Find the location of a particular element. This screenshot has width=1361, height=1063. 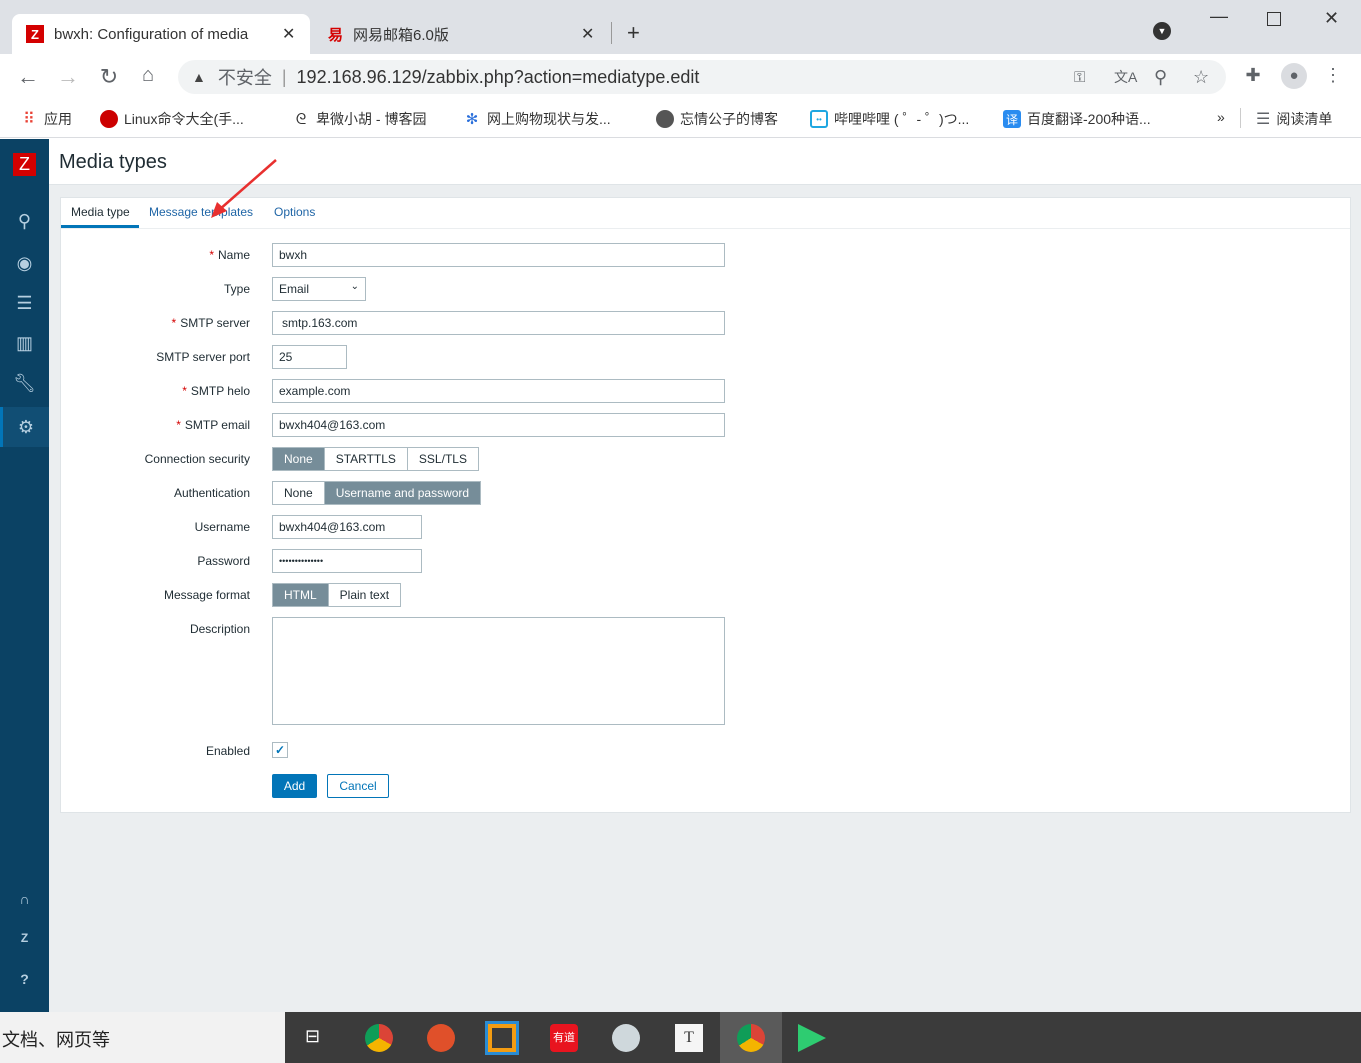

enabled-checkbox: ✓ is located at coordinates (280, 750).